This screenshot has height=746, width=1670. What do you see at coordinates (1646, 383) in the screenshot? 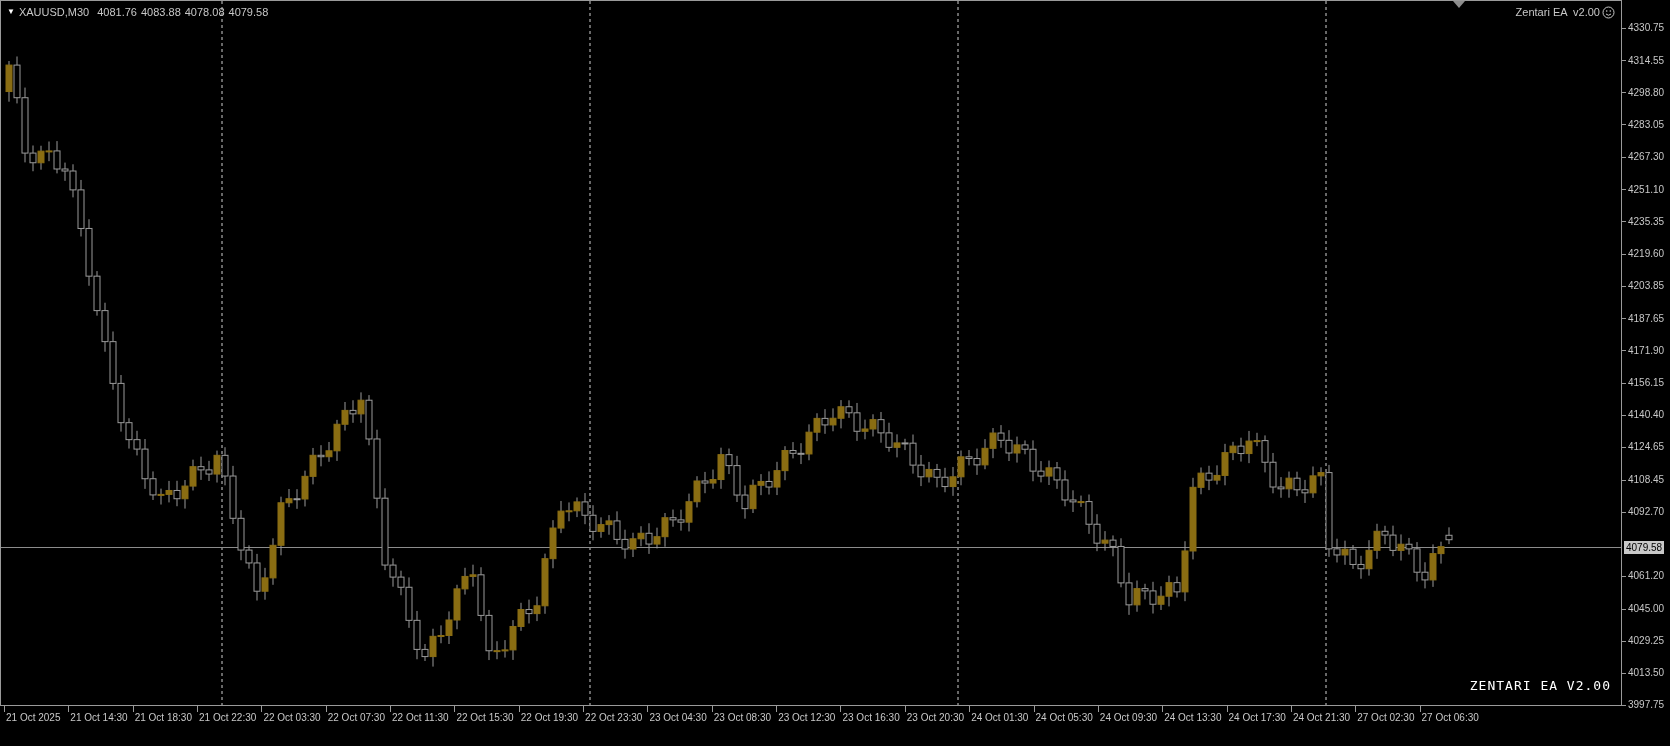
I see `price-label: 4156.15` at bounding box center [1646, 383].